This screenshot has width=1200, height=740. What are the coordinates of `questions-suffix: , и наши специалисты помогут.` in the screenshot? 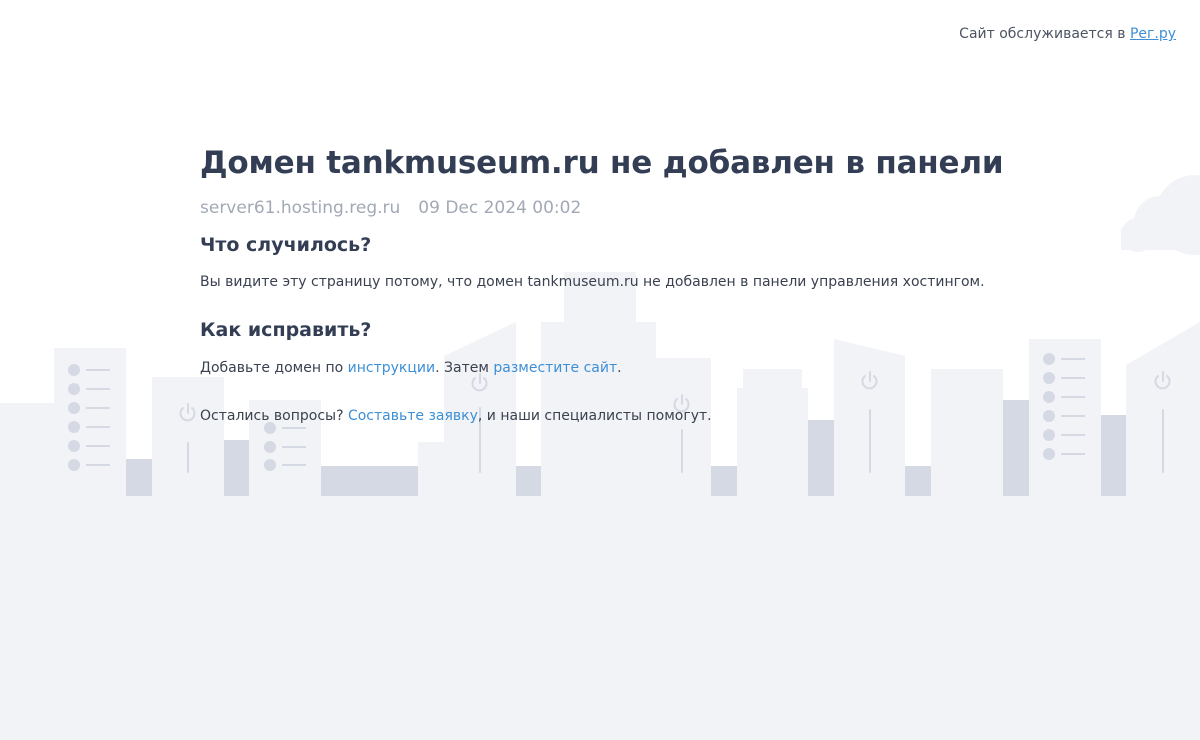 It's located at (594, 416).